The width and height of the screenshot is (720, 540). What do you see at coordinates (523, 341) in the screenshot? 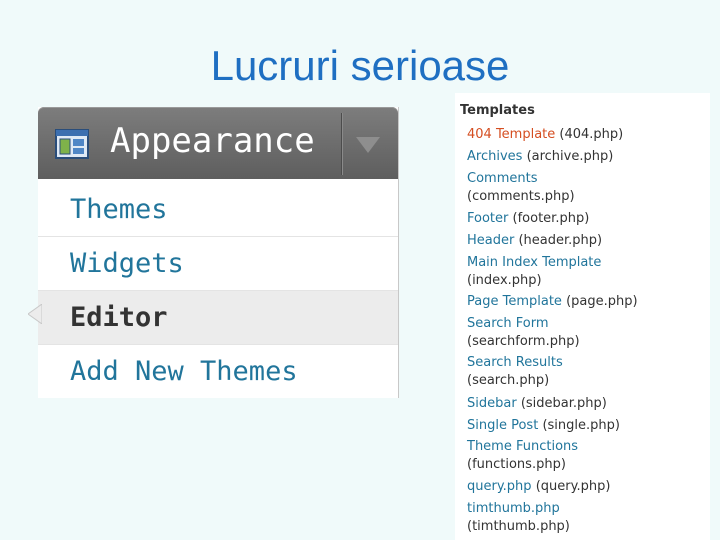
I see `template-file: (searchform.php)` at bounding box center [523, 341].